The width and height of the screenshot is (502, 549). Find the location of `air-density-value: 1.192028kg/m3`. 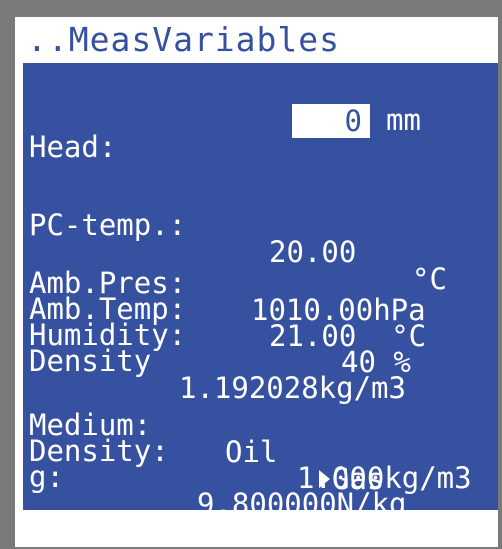

air-density-value: 1.192028kg/m3 is located at coordinates (292, 388).